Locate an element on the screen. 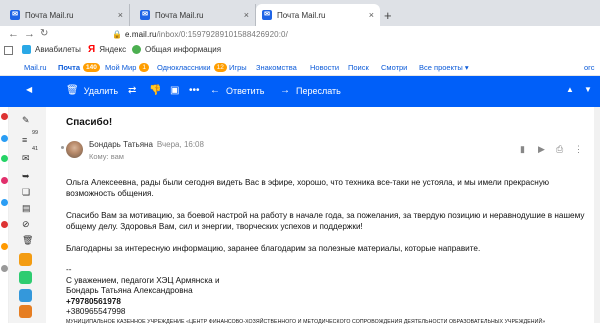 Image resolution: width=600 pixels, height=326 pixels. portal-nav-all-projects: Все проекты ▾ is located at coordinates (444, 67).